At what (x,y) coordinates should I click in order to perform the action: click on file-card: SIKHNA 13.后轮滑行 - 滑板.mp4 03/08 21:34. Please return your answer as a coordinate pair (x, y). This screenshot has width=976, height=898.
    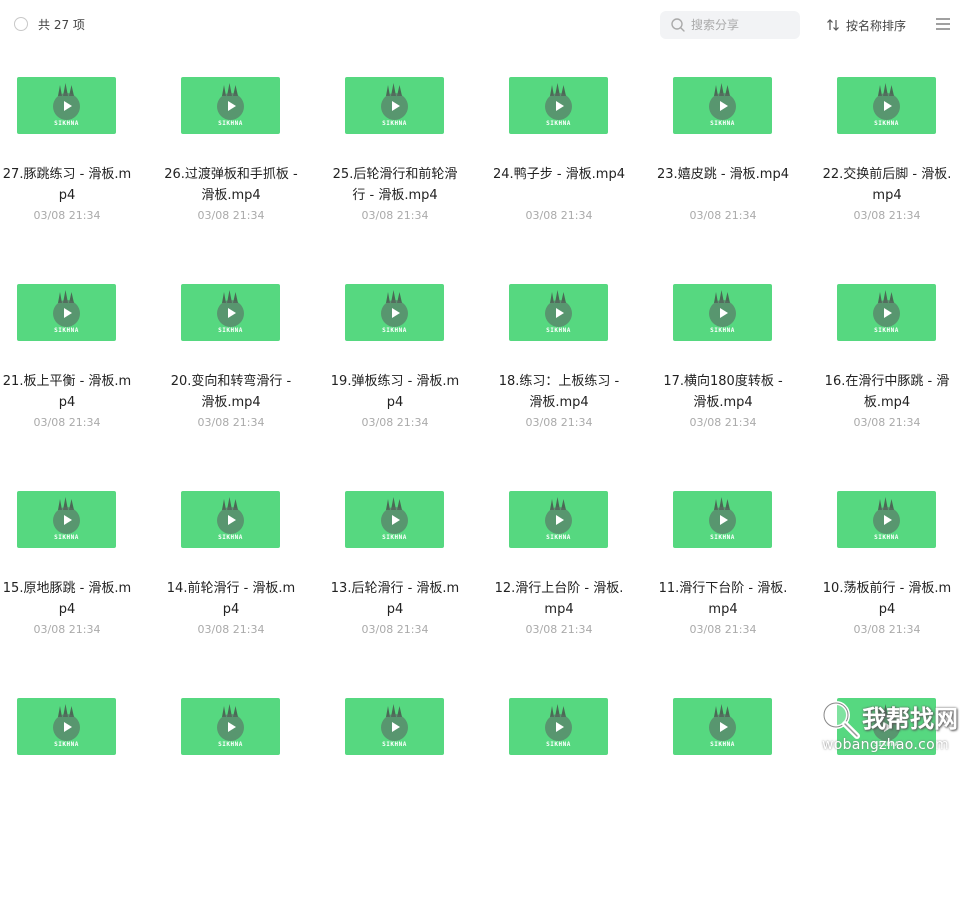
    Looking at the image, I should click on (403, 591).